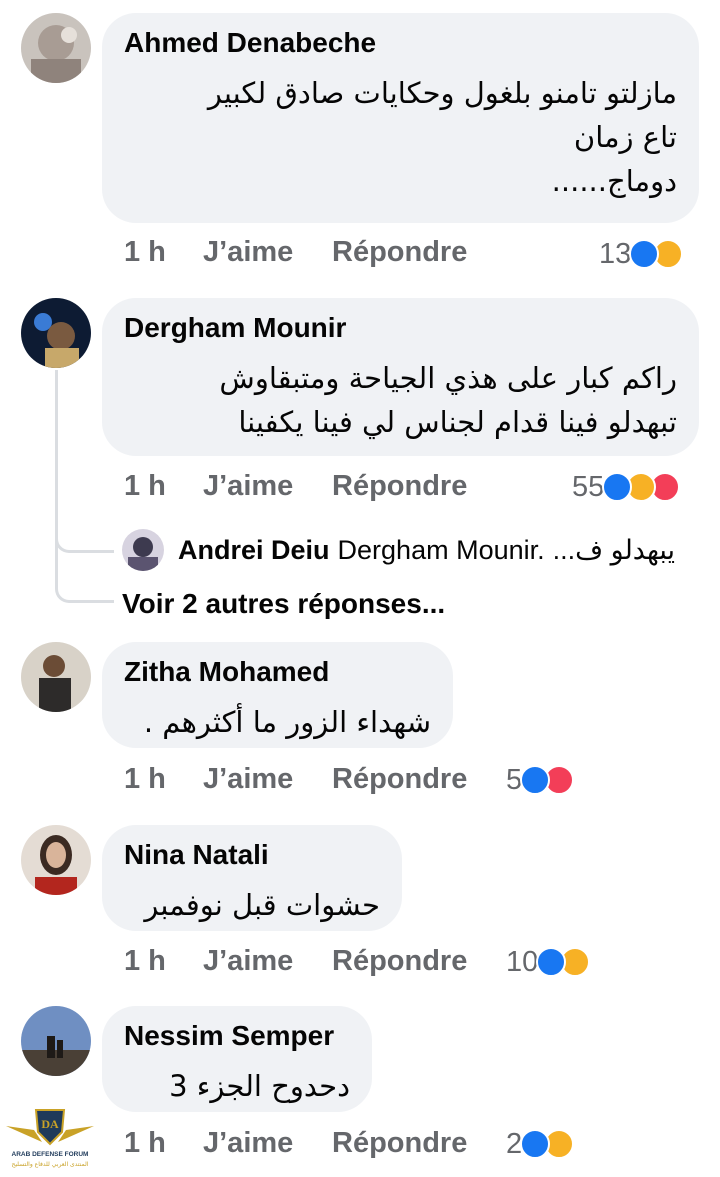 The width and height of the screenshot is (720, 1177). Describe the element at coordinates (262, 905) in the screenshot. I see `comment-text: حشوات قبل نوفمبر` at that location.